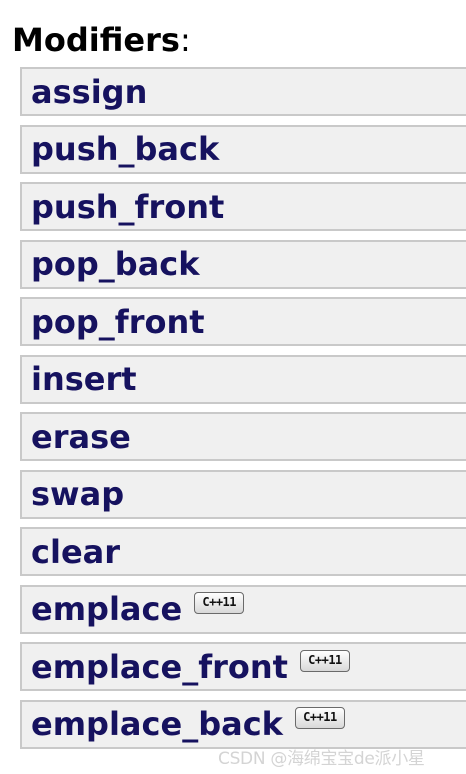  I want to click on member-link-assign: assign, so click(243, 91).